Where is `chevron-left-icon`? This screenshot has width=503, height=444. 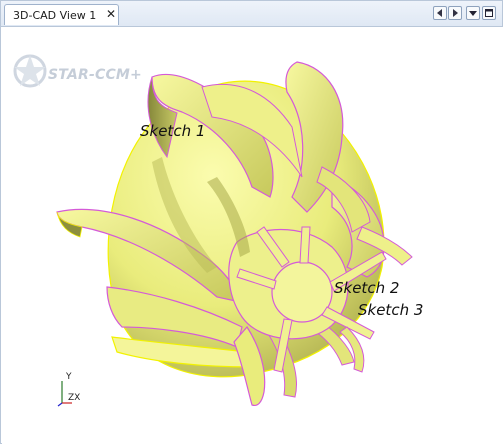
chevron-left-icon is located at coordinates (439, 13).